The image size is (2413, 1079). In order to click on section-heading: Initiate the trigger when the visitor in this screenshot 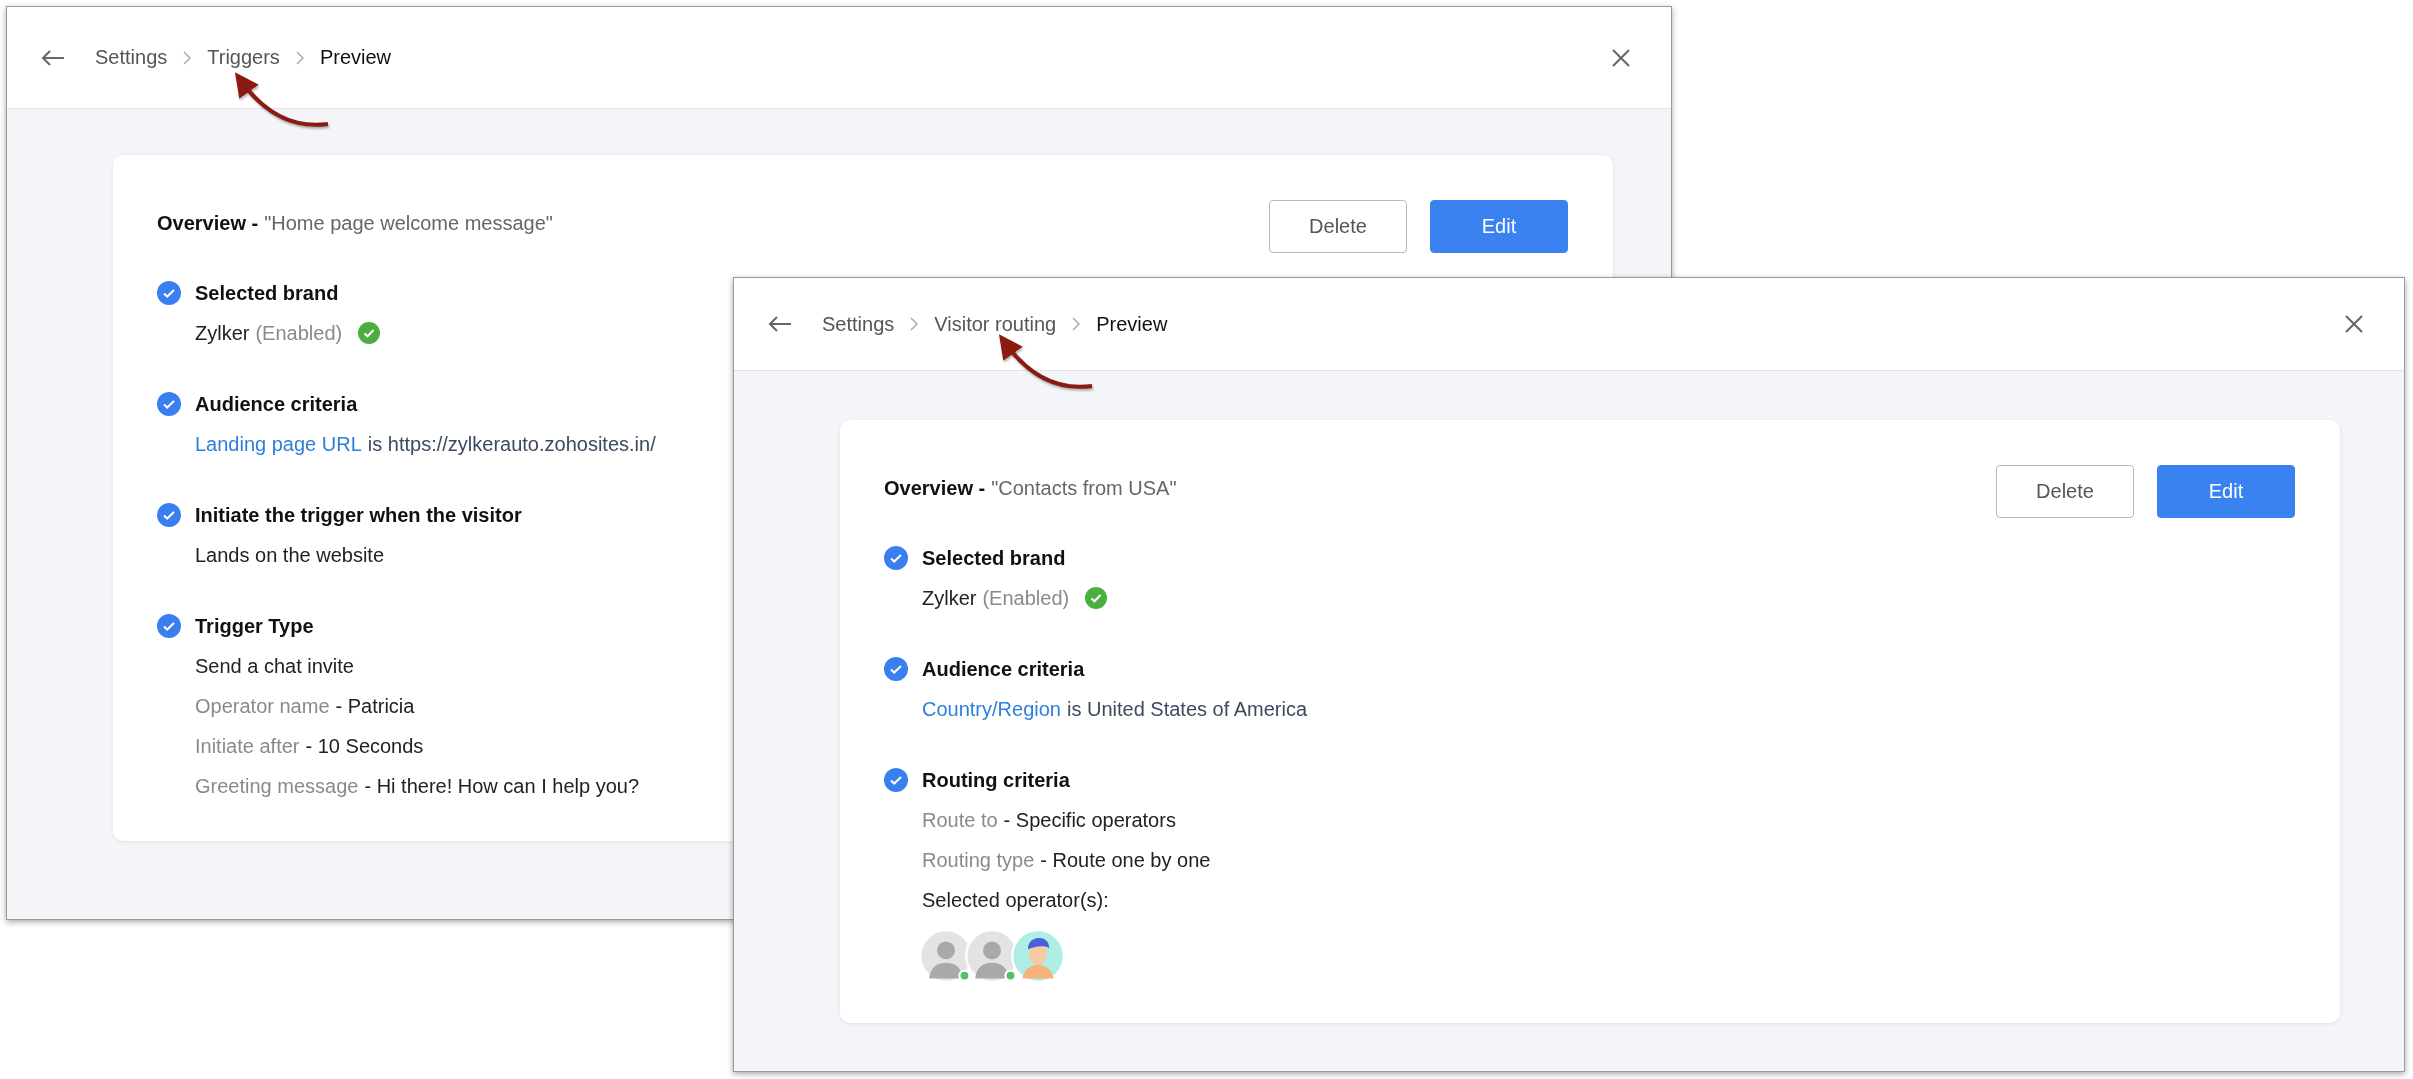, I will do `click(358, 515)`.